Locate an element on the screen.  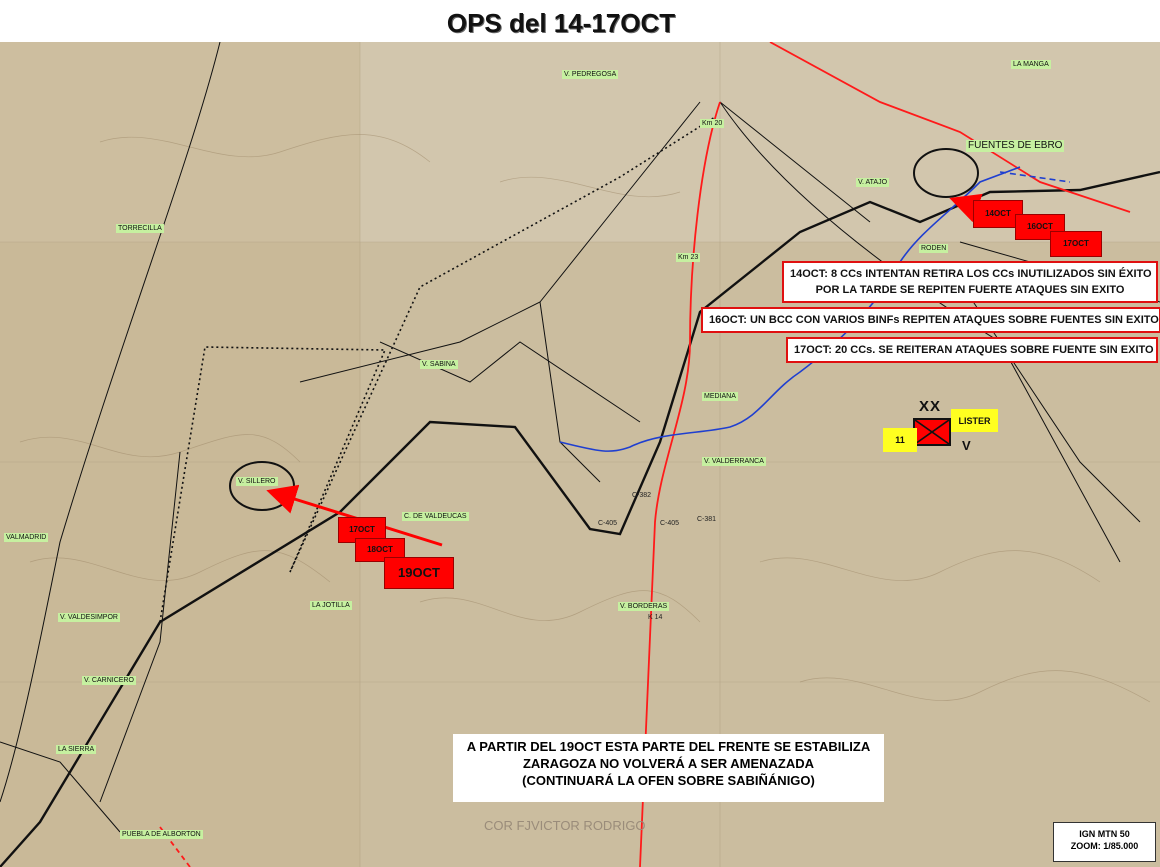
place-label: V. VALDERRANCA is located at coordinates (734, 461).